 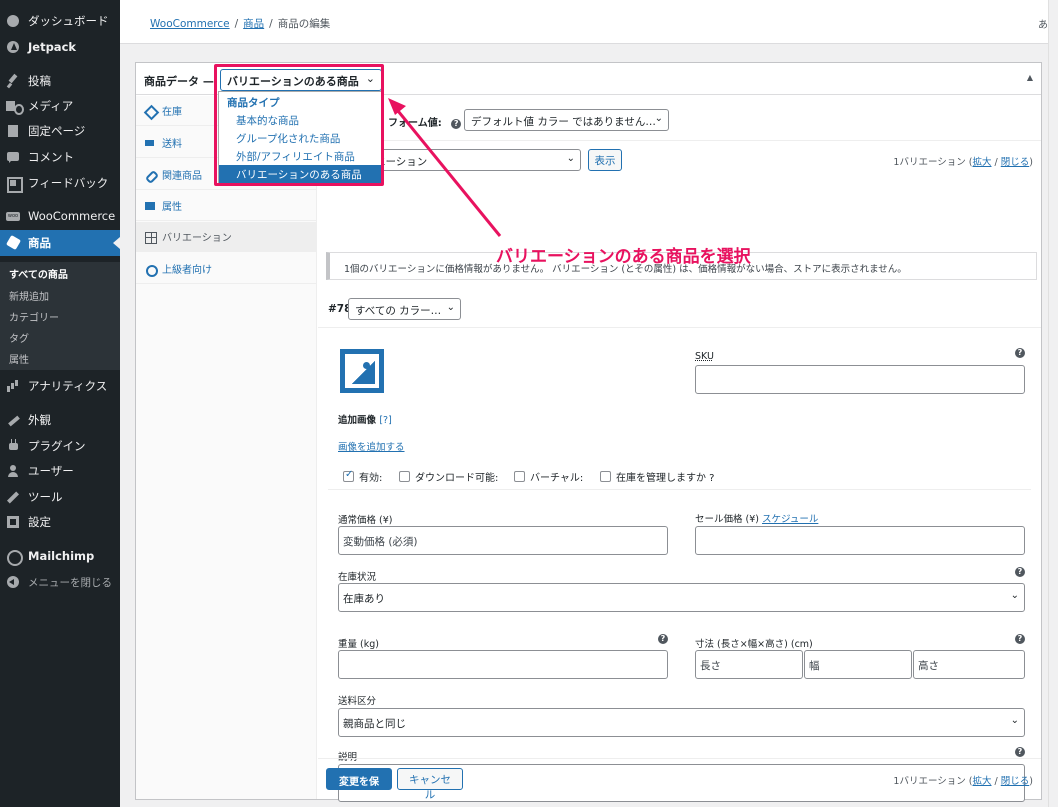 I want to click on sidebar-item-jetpack: Jetpack, so click(x=60, y=47).